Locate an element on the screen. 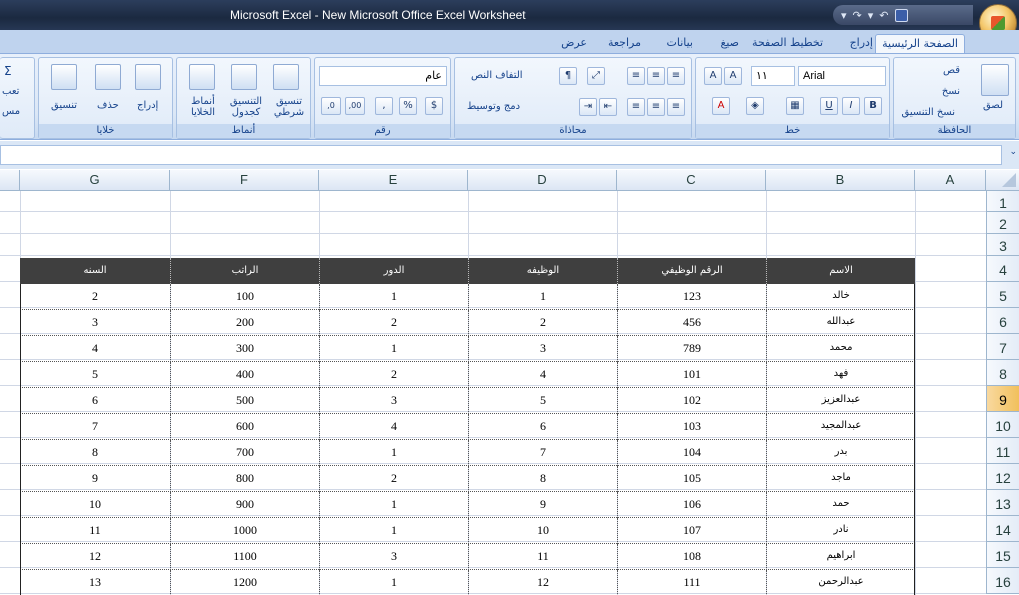 Image resolution: width=1019 pixels, height=595 pixels. fill-color-icon: ◈ is located at coordinates (755, 106).